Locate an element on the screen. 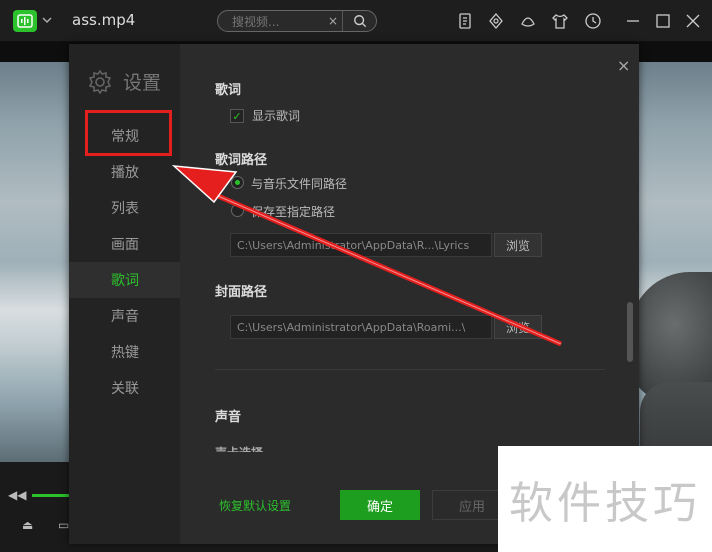 The width and height of the screenshot is (712, 552). fullscreen-icon: ▭ is located at coordinates (63, 525).